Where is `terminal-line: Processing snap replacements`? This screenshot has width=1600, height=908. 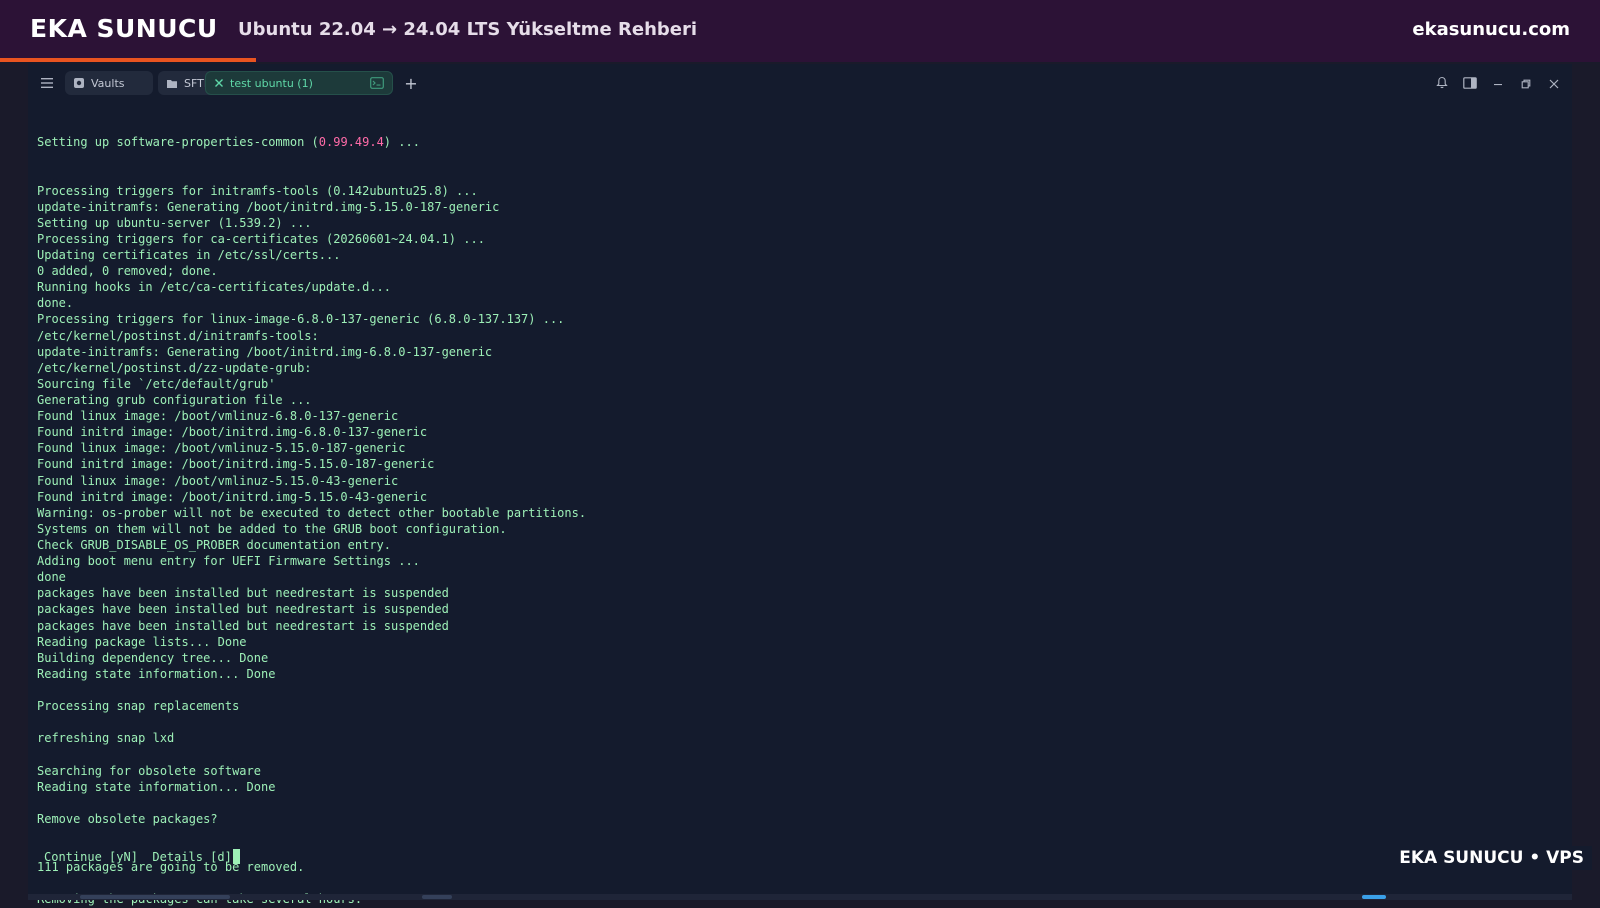
terminal-line: Processing snap replacements is located at coordinates (138, 706).